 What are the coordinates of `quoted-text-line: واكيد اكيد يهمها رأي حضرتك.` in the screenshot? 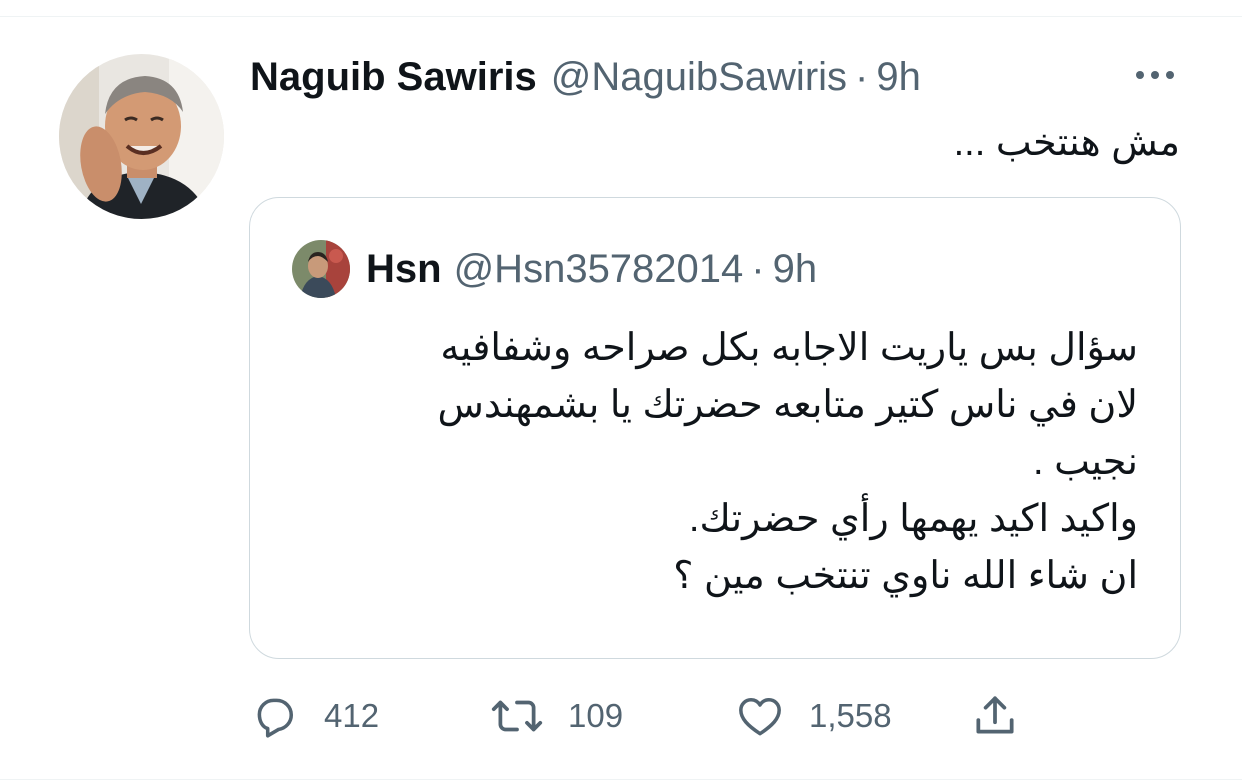 It's located at (913, 519).